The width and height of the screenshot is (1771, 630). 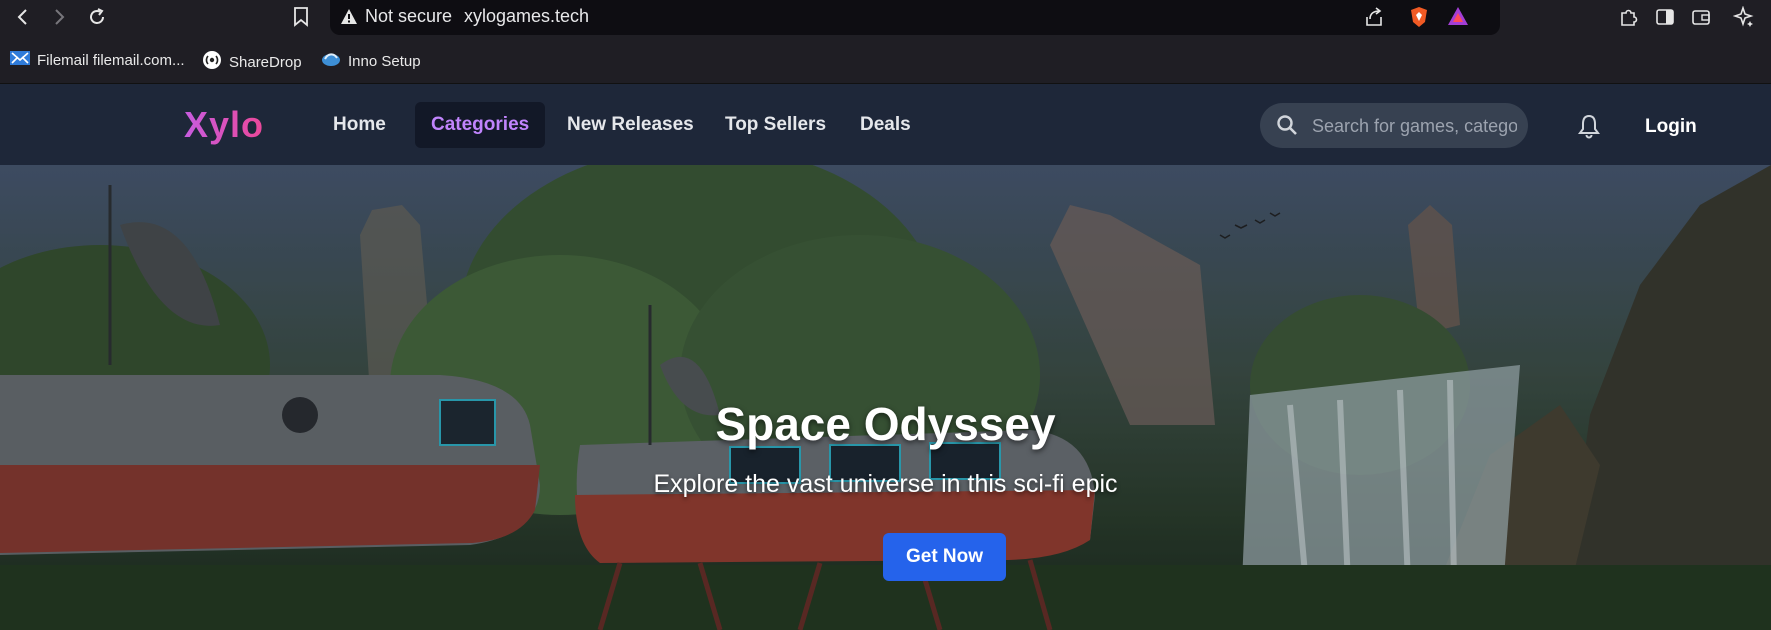 I want to click on nav-new-releases: New Releases, so click(x=630, y=125).